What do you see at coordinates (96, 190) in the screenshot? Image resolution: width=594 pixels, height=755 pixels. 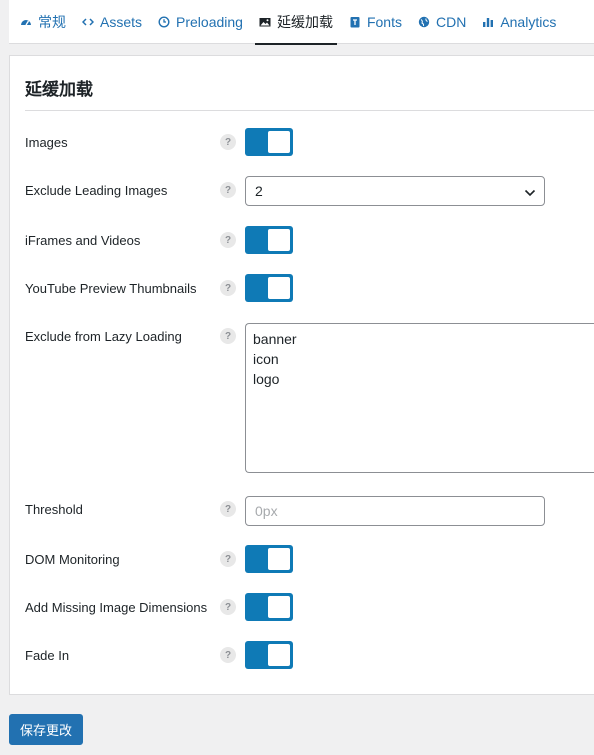 I see `exclude-leading-images-label: Exclude Leading Images` at bounding box center [96, 190].